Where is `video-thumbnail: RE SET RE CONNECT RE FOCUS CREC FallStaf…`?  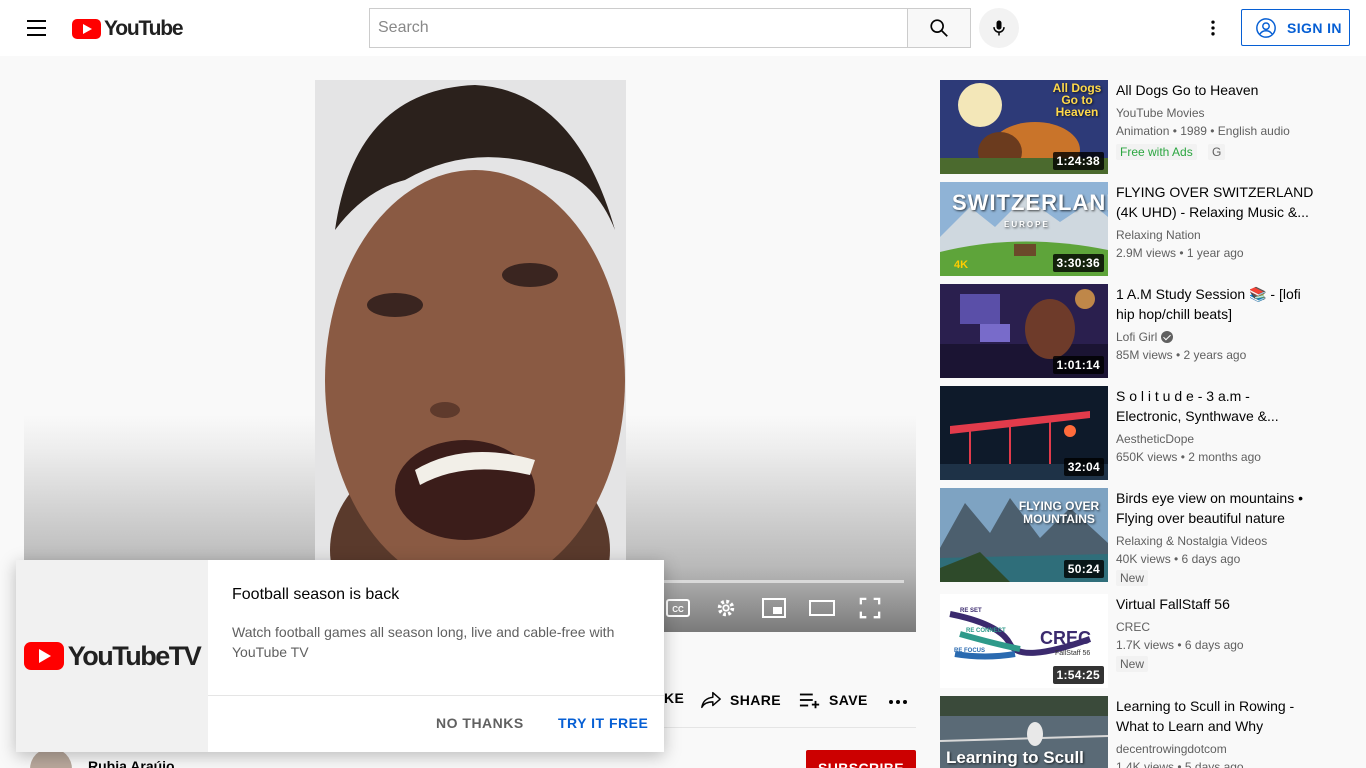
video-thumbnail: RE SET RE CONNECT RE FOCUS CREC FallStaf… is located at coordinates (1024, 641).